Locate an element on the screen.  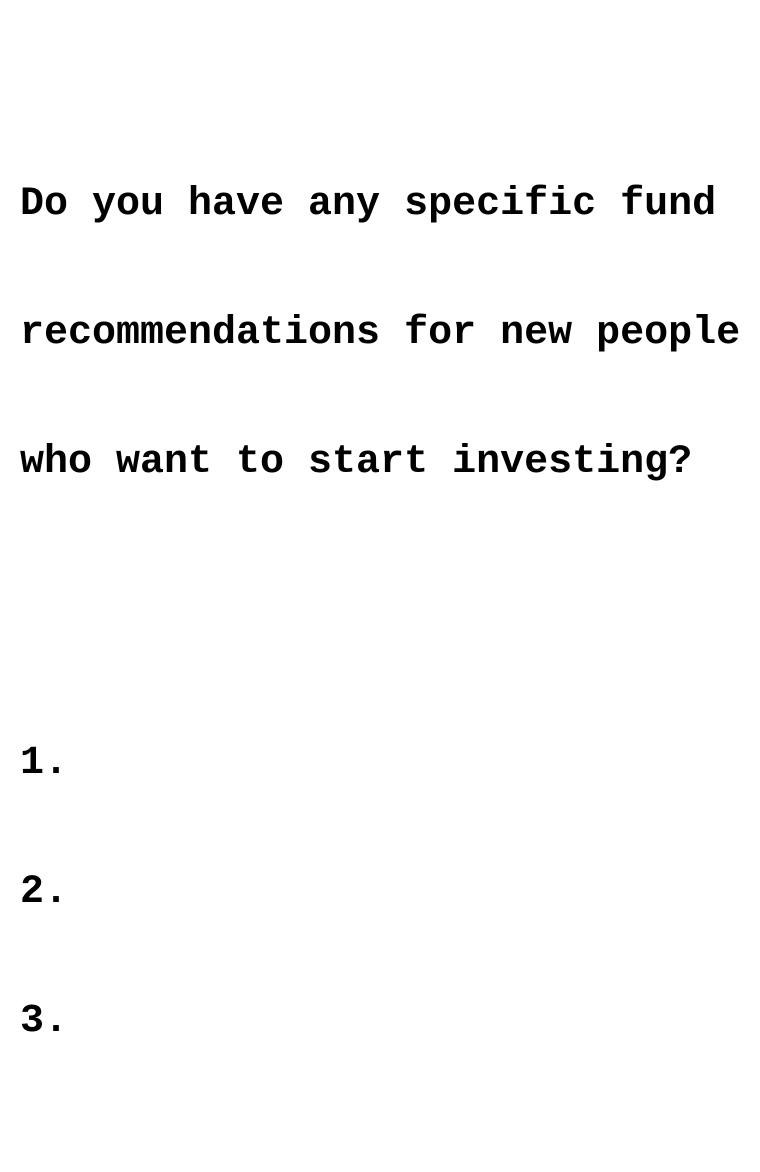
question-line-3: who want to start investing? is located at coordinates (356, 462).